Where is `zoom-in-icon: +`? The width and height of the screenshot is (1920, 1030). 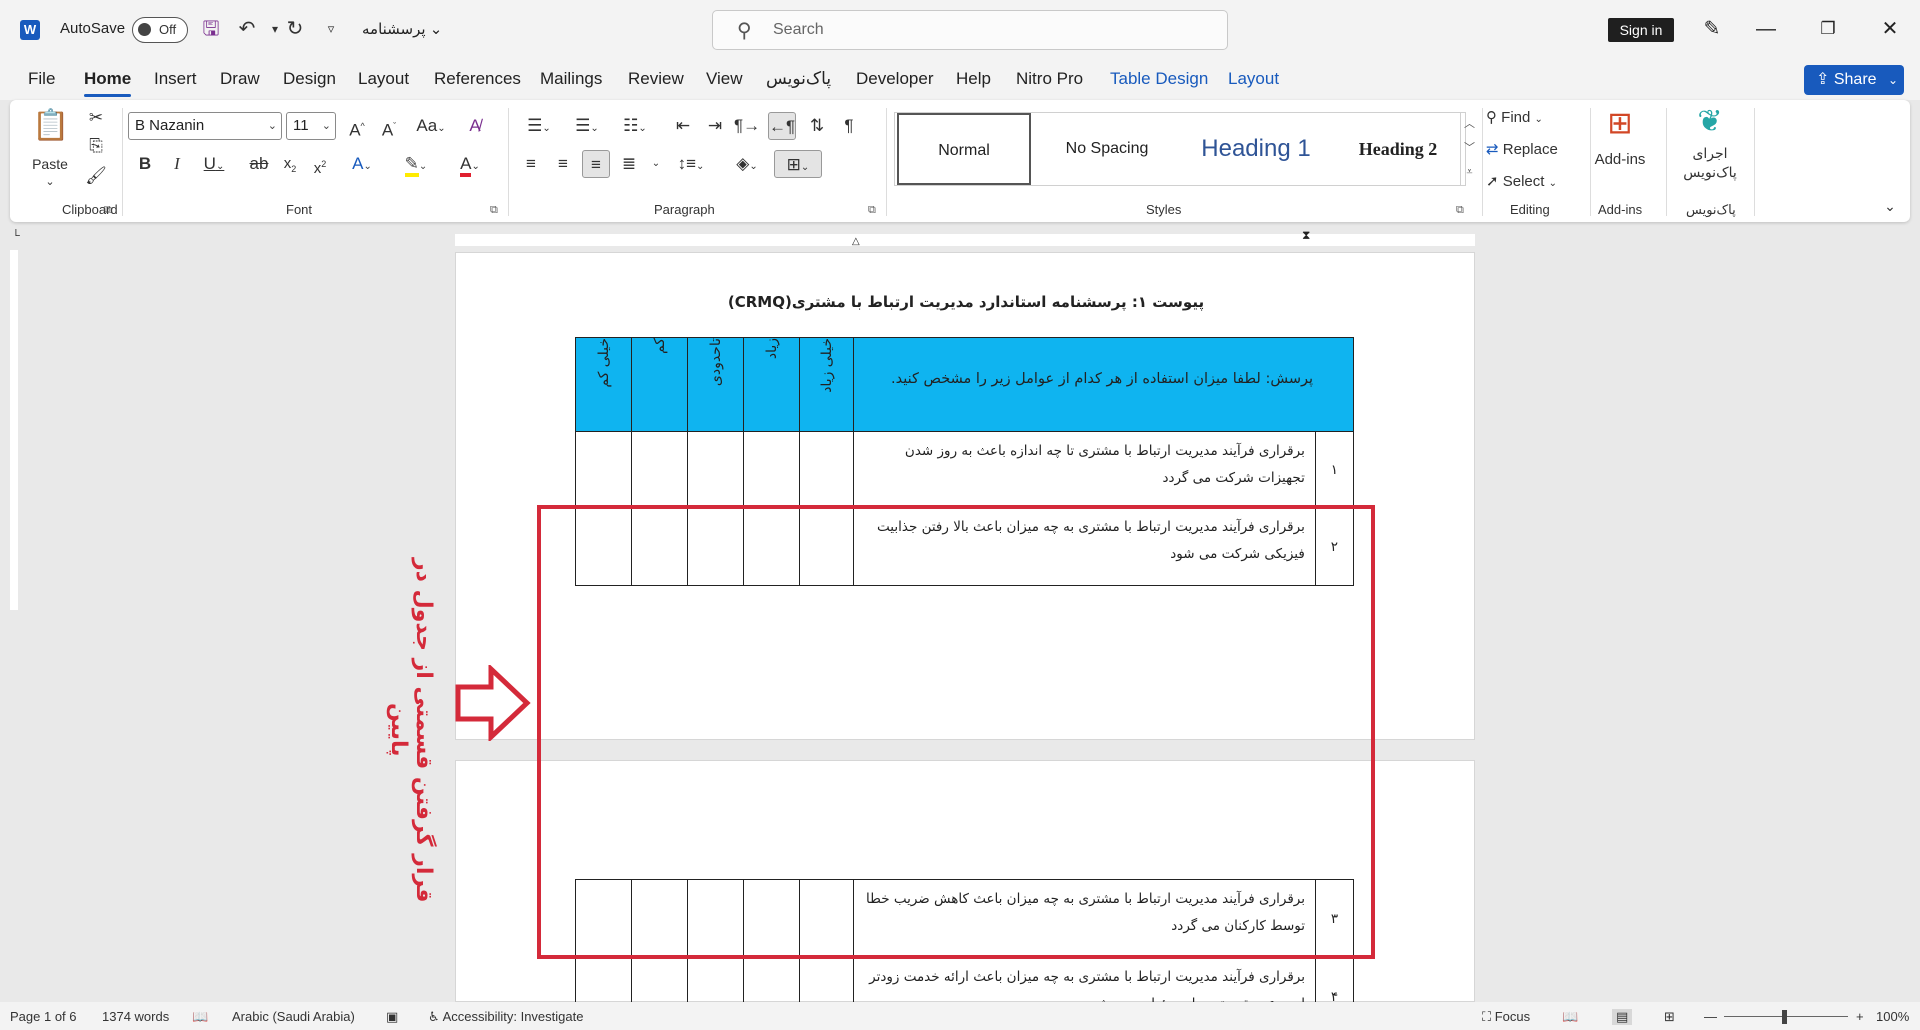
zoom-in-icon: + is located at coordinates (1860, 1016).